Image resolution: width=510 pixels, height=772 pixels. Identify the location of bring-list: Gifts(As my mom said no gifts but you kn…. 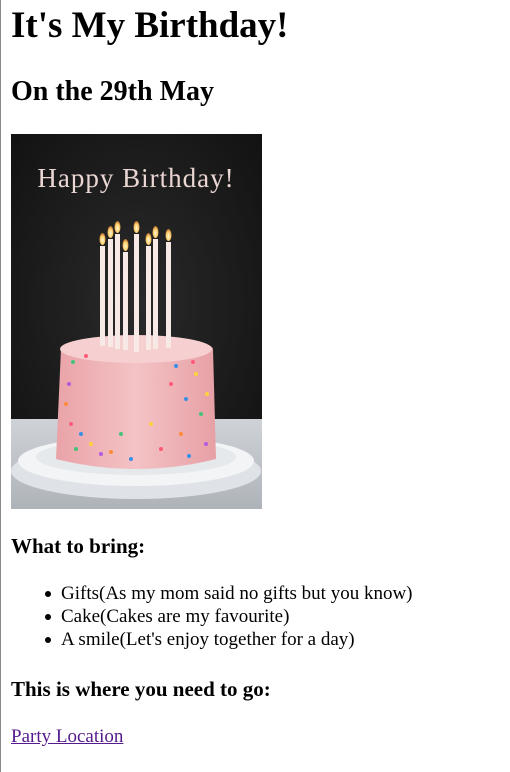
(212, 616).